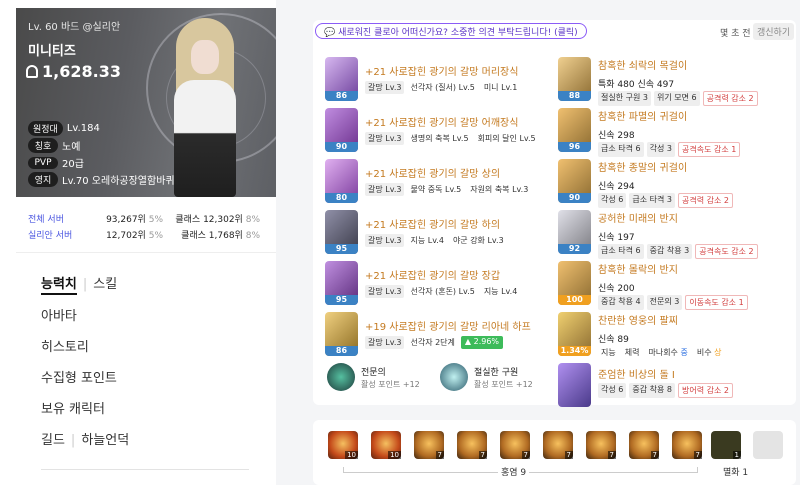 This screenshot has width=800, height=485. Describe the element at coordinates (735, 34) in the screenshot. I see `updated-time: 몇 초 전` at that location.